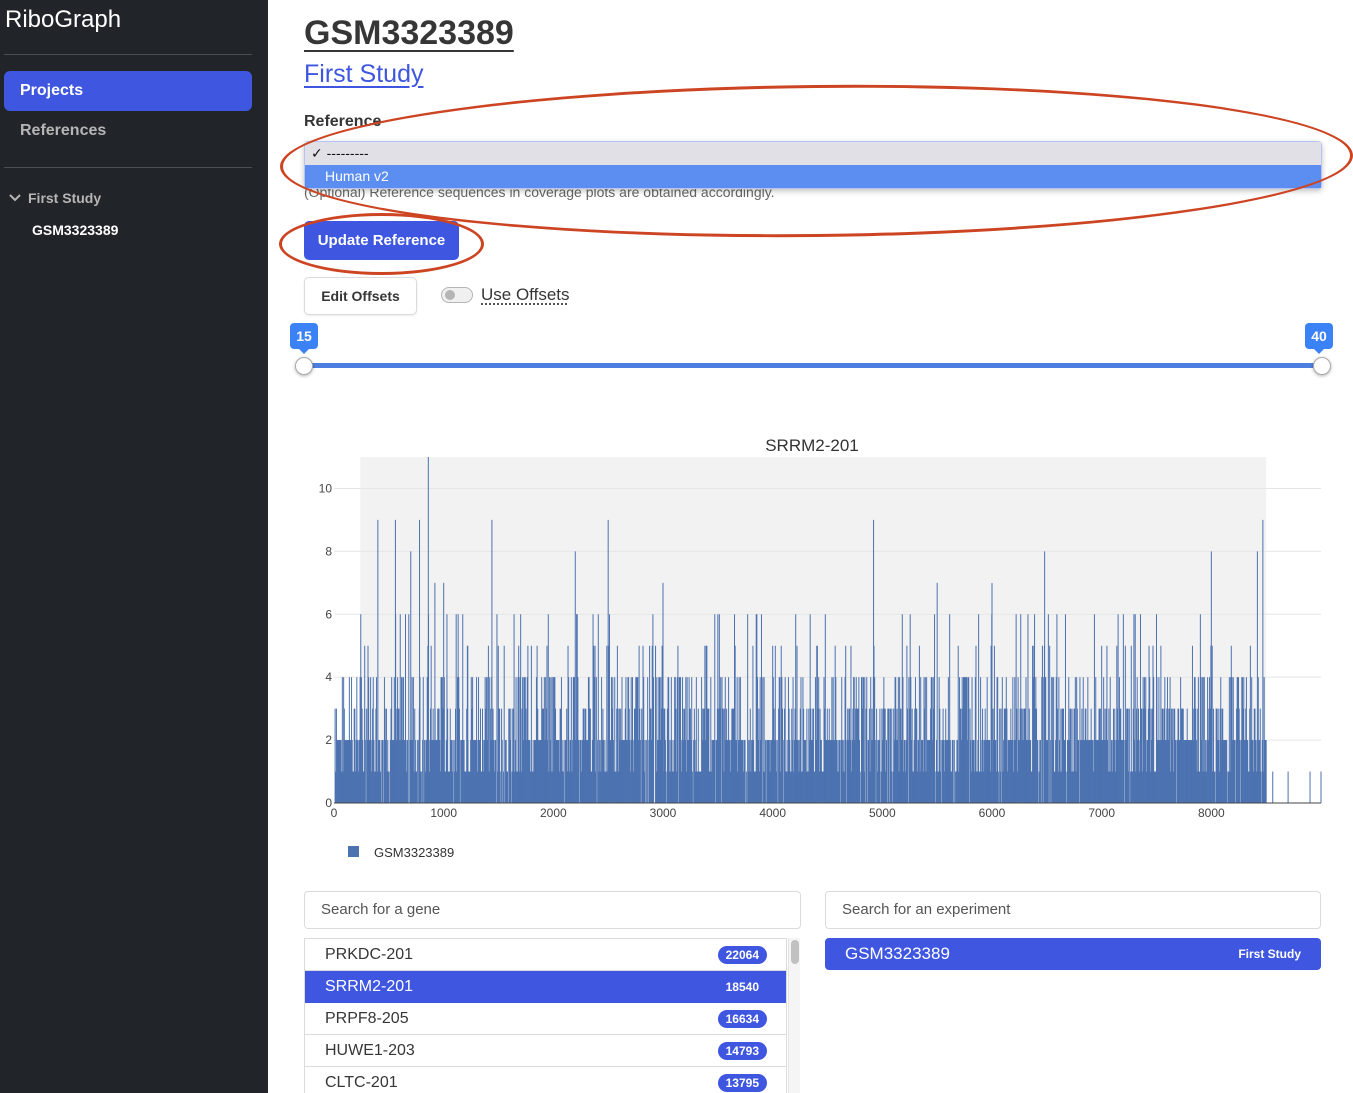  I want to click on gene-row-prkdc: PRKDC-201 22064, so click(545, 955).